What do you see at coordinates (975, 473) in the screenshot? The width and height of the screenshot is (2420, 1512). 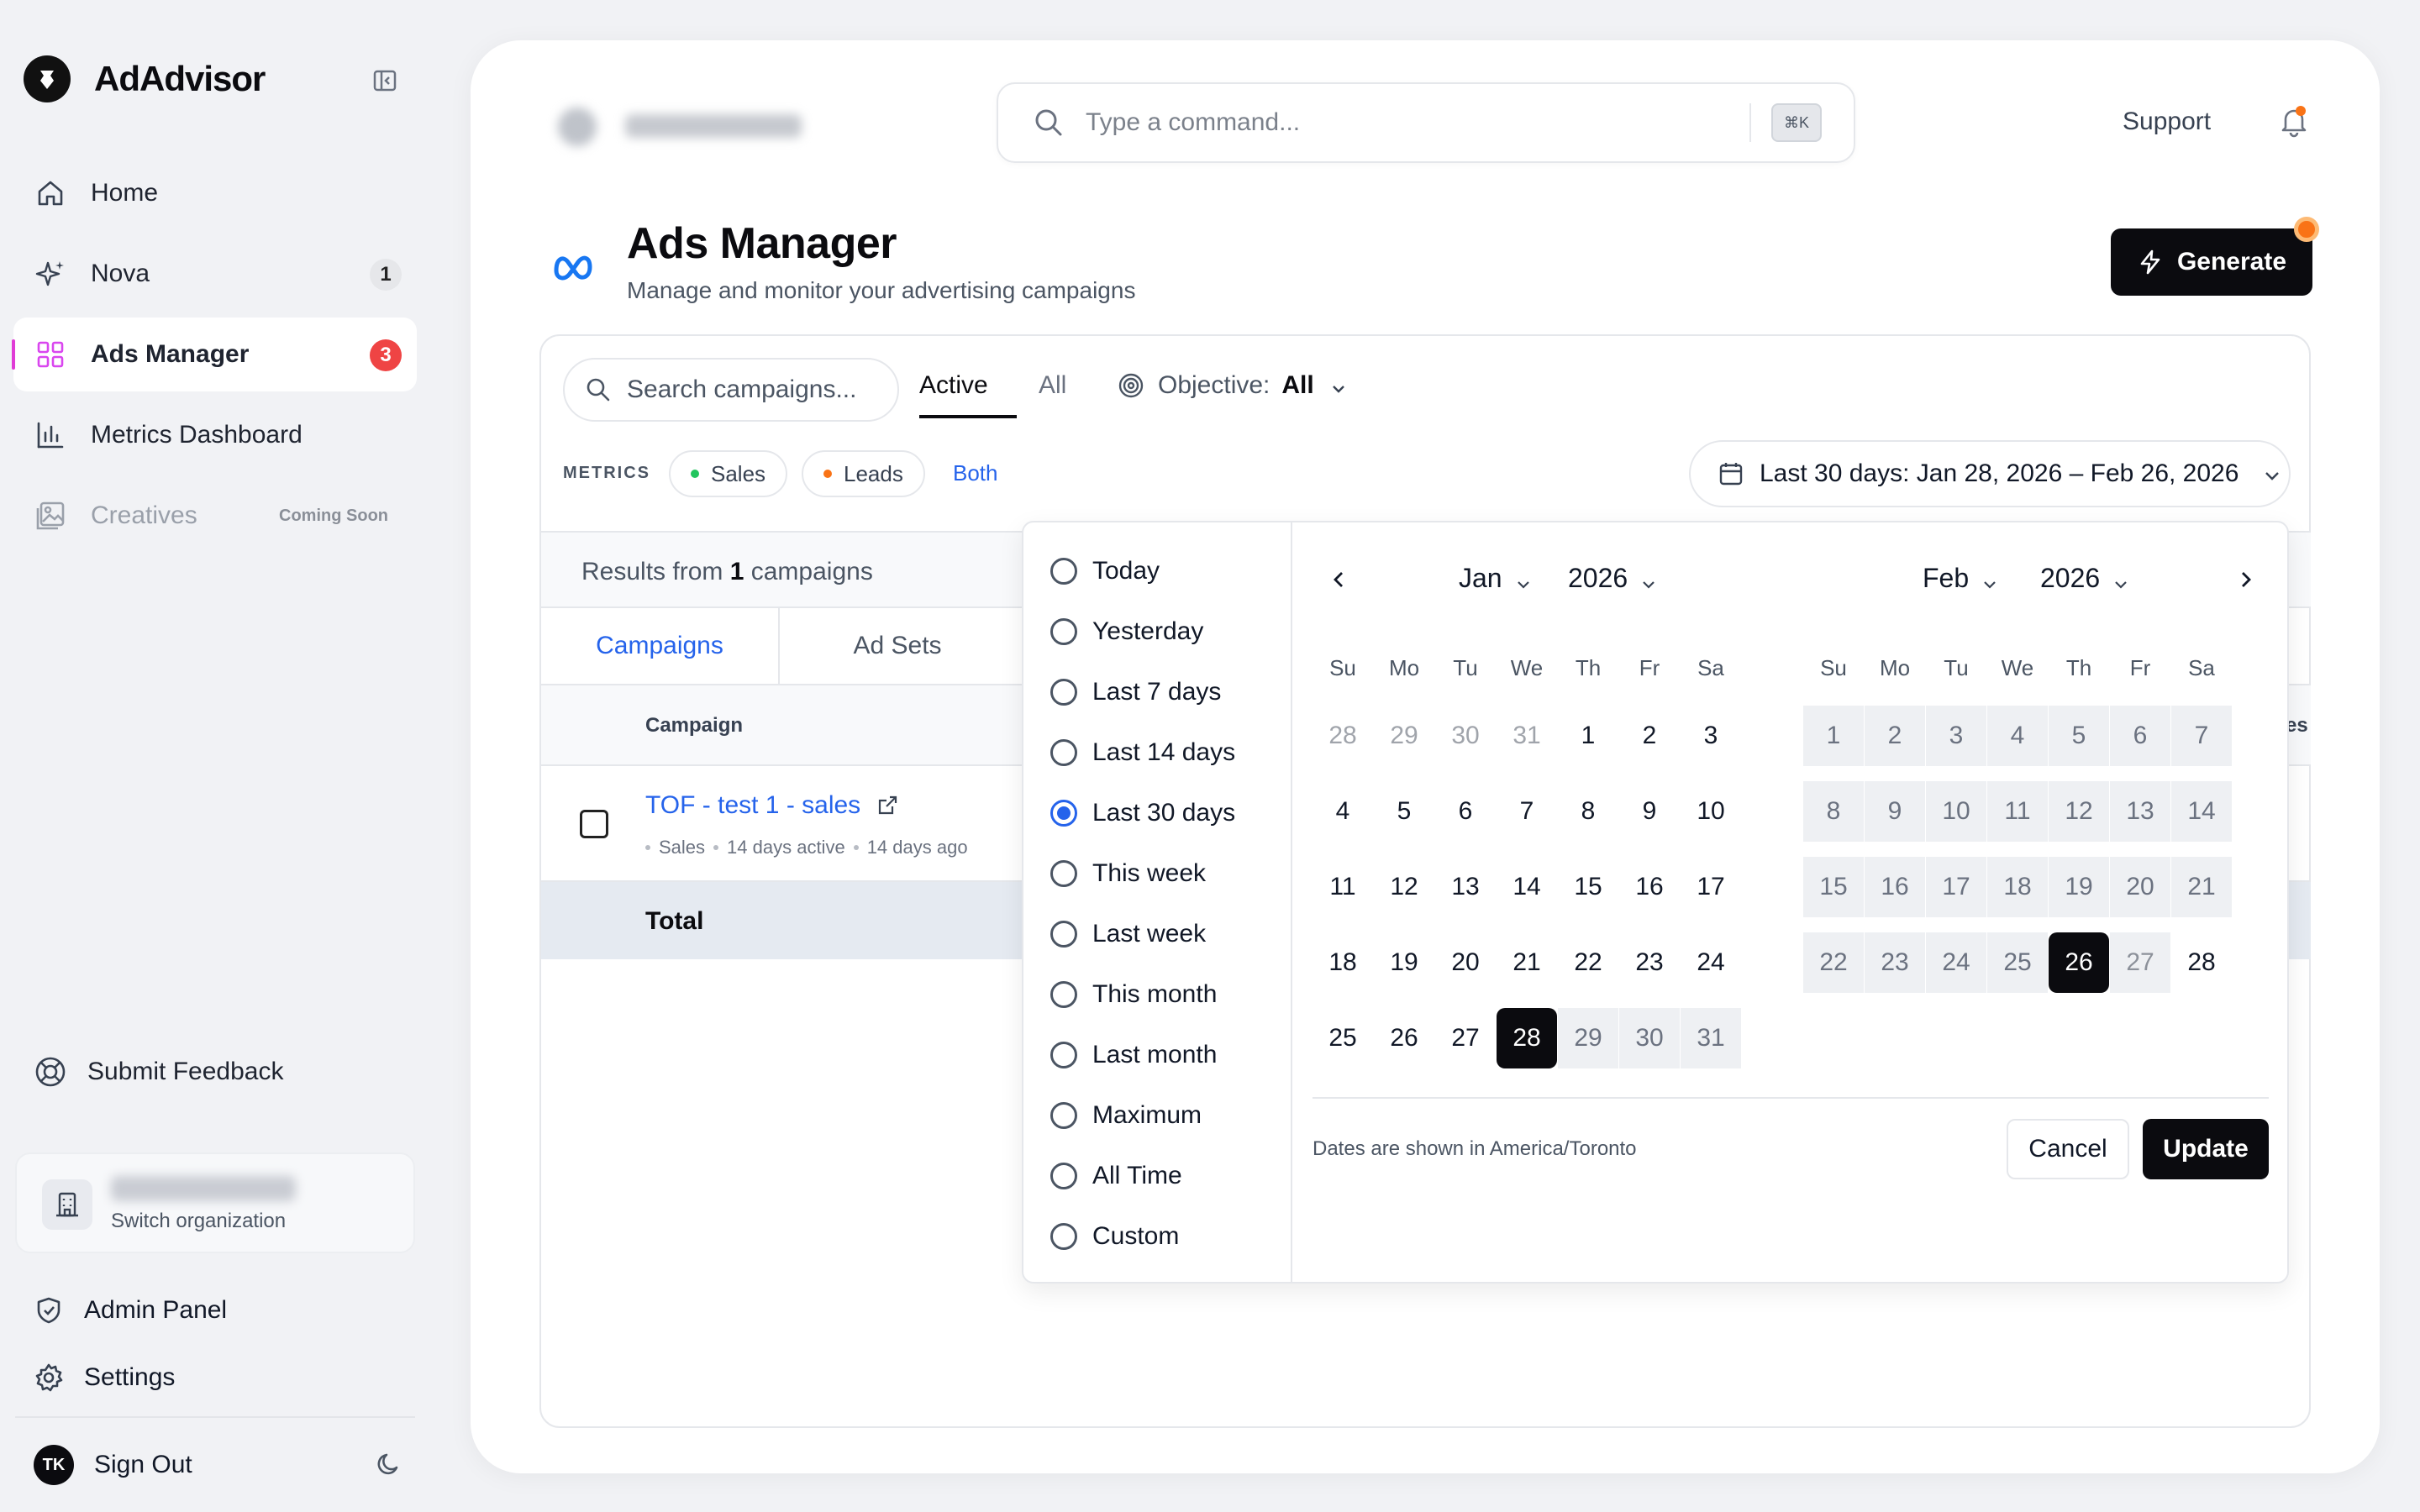 I see `metric-both-link: Both` at bounding box center [975, 473].